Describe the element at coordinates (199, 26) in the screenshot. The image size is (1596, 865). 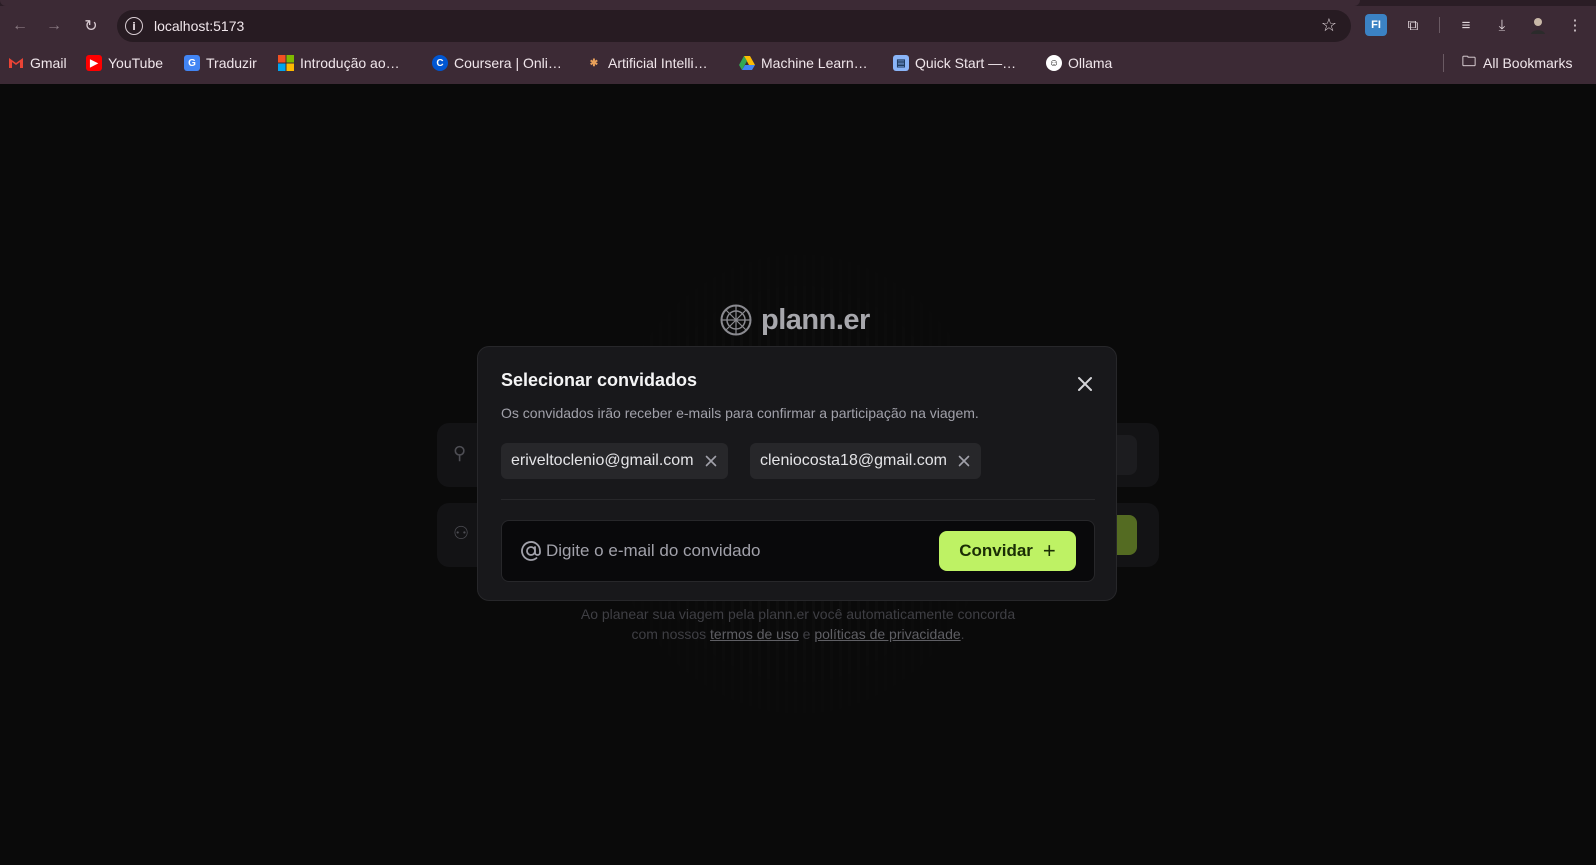
I see `address-bar-url: localhost:5173` at that location.